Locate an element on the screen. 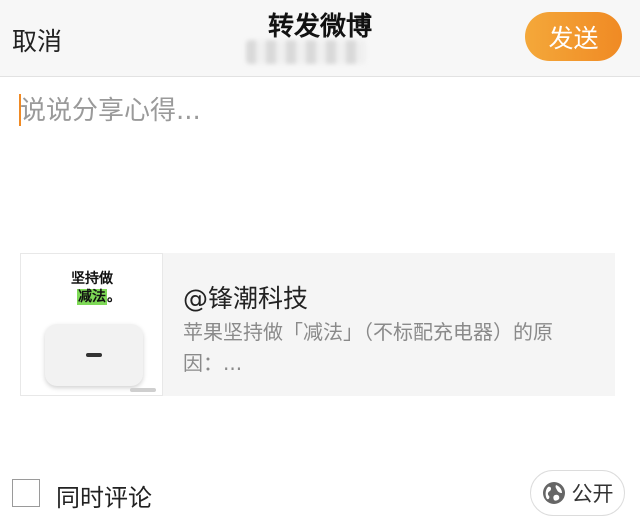 This screenshot has height=525, width=640. visibility-label: 公开 is located at coordinates (592, 494).